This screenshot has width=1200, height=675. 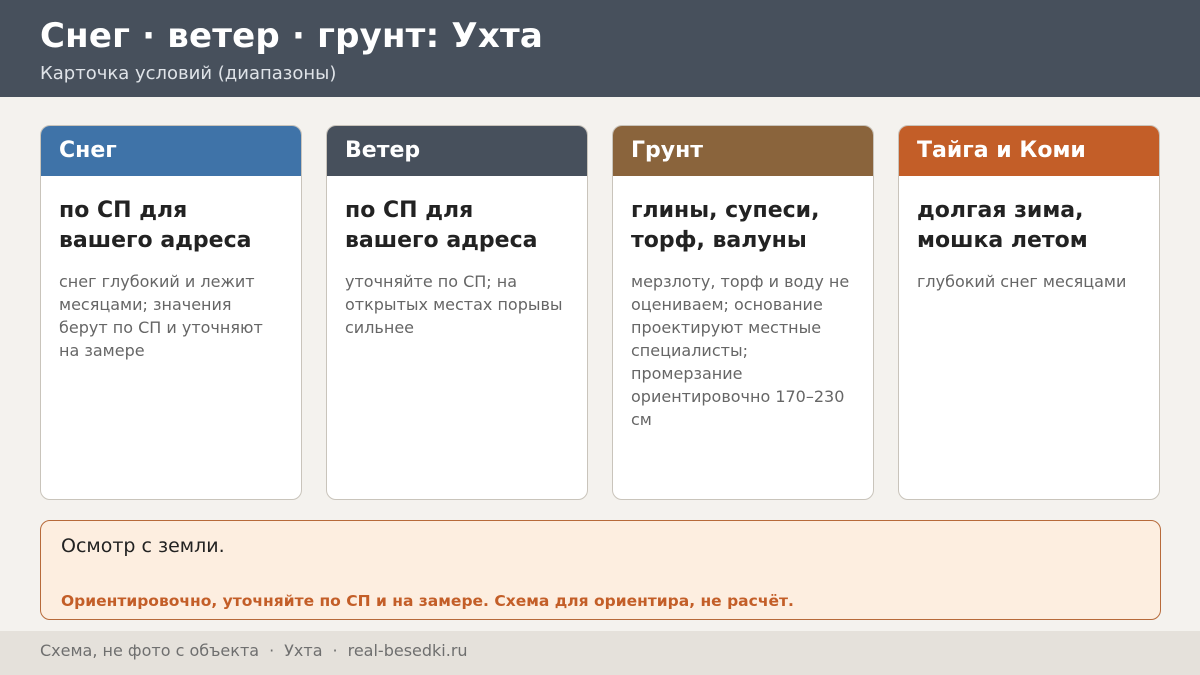 What do you see at coordinates (1022, 281) in the screenshot?
I see `card-taiga-note: глубокий снег месяцами` at bounding box center [1022, 281].